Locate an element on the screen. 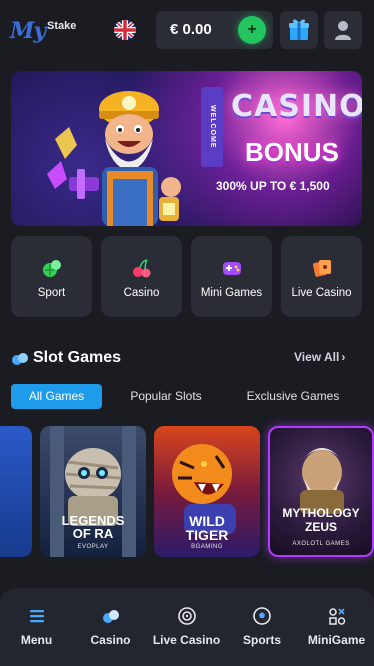 Image resolution: width=374 pixels, height=666 pixels. nav-minigame: MiniGame is located at coordinates (336, 627).